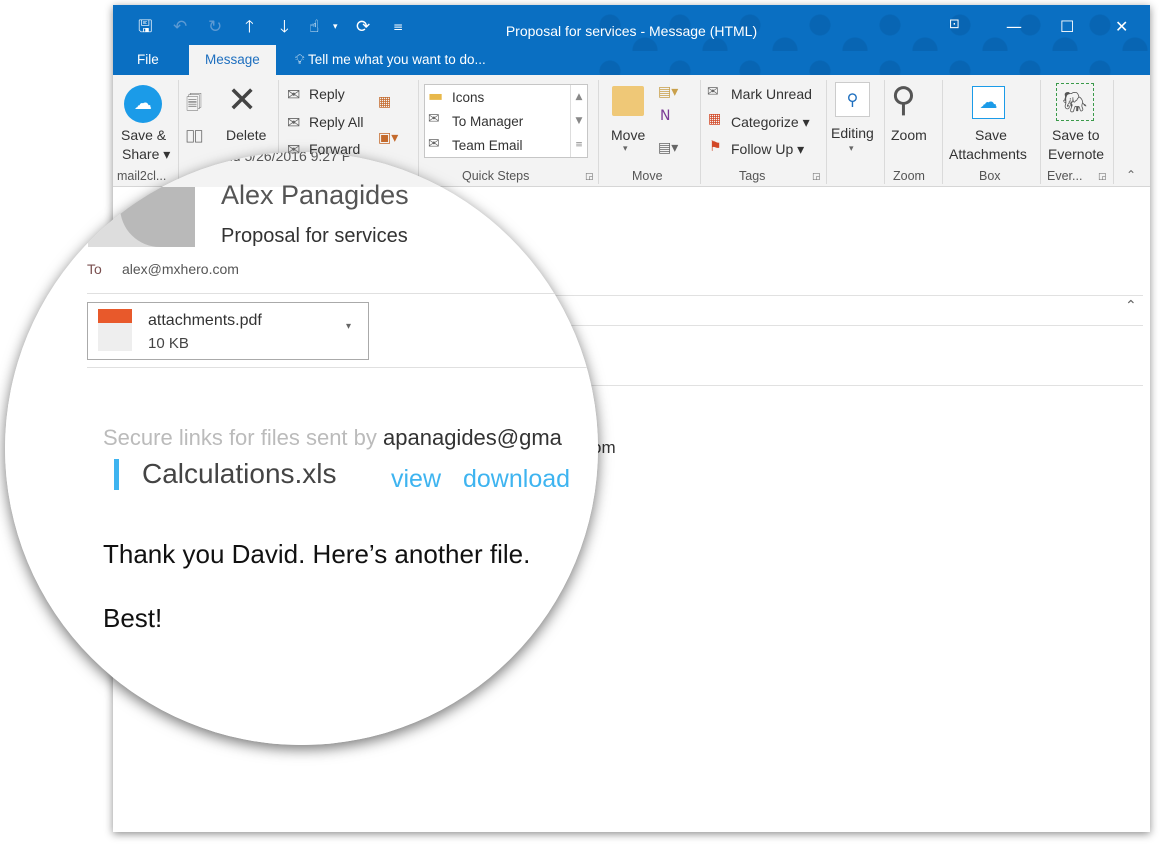 Image resolution: width=1164 pixels, height=845 pixels. I want to click on file-accent-bar, so click(116, 474).